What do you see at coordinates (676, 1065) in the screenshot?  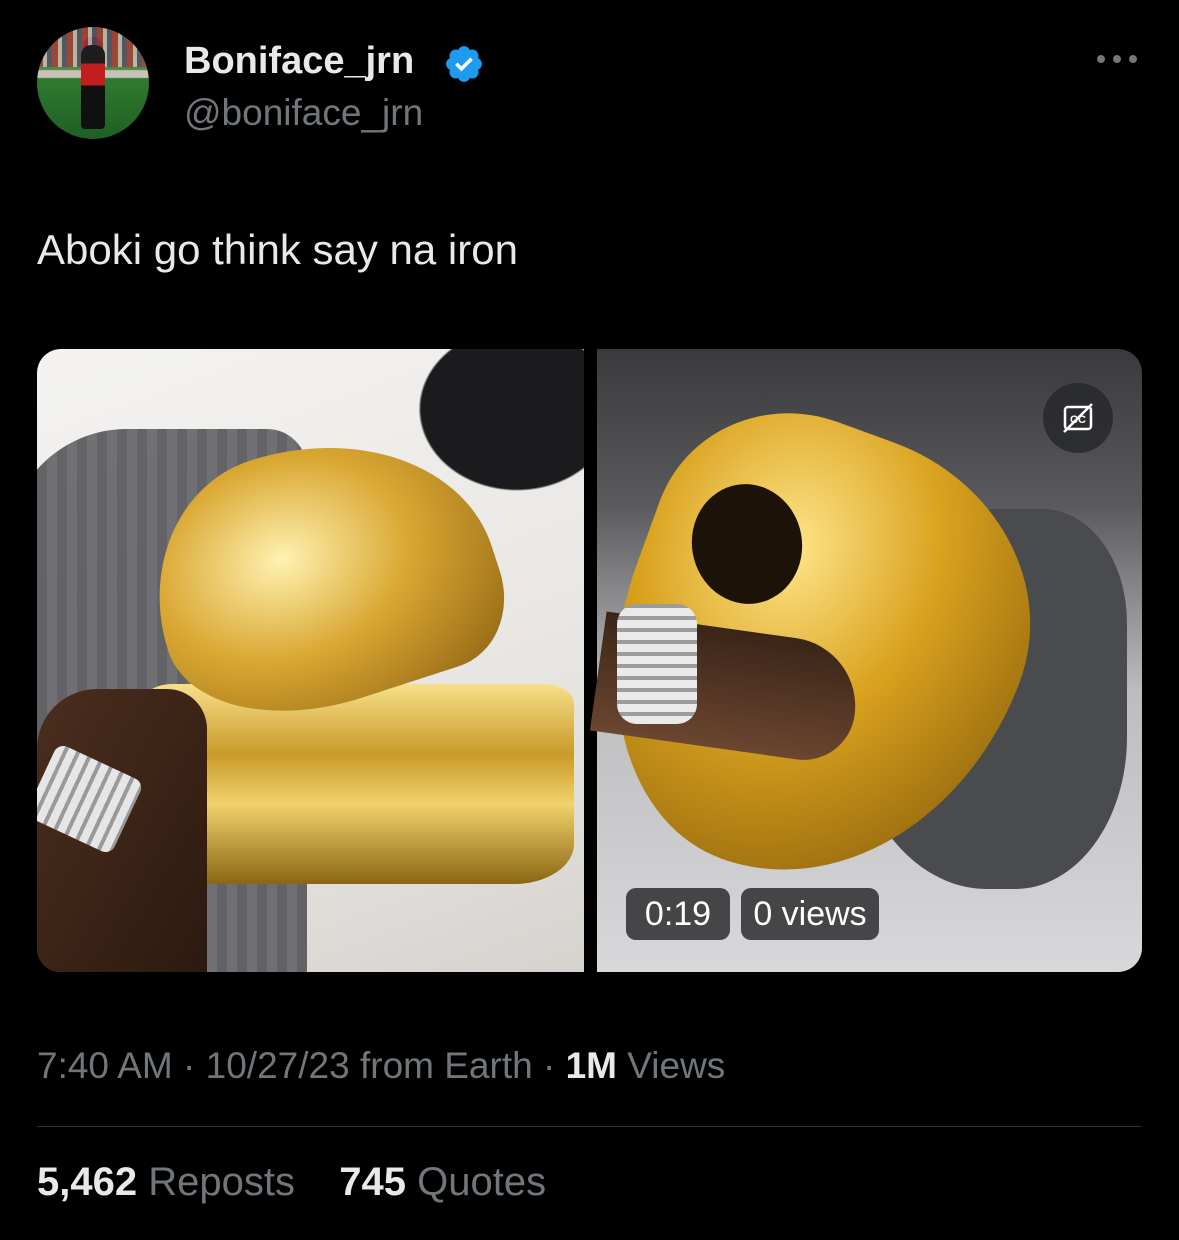 I see `views-label: Views` at bounding box center [676, 1065].